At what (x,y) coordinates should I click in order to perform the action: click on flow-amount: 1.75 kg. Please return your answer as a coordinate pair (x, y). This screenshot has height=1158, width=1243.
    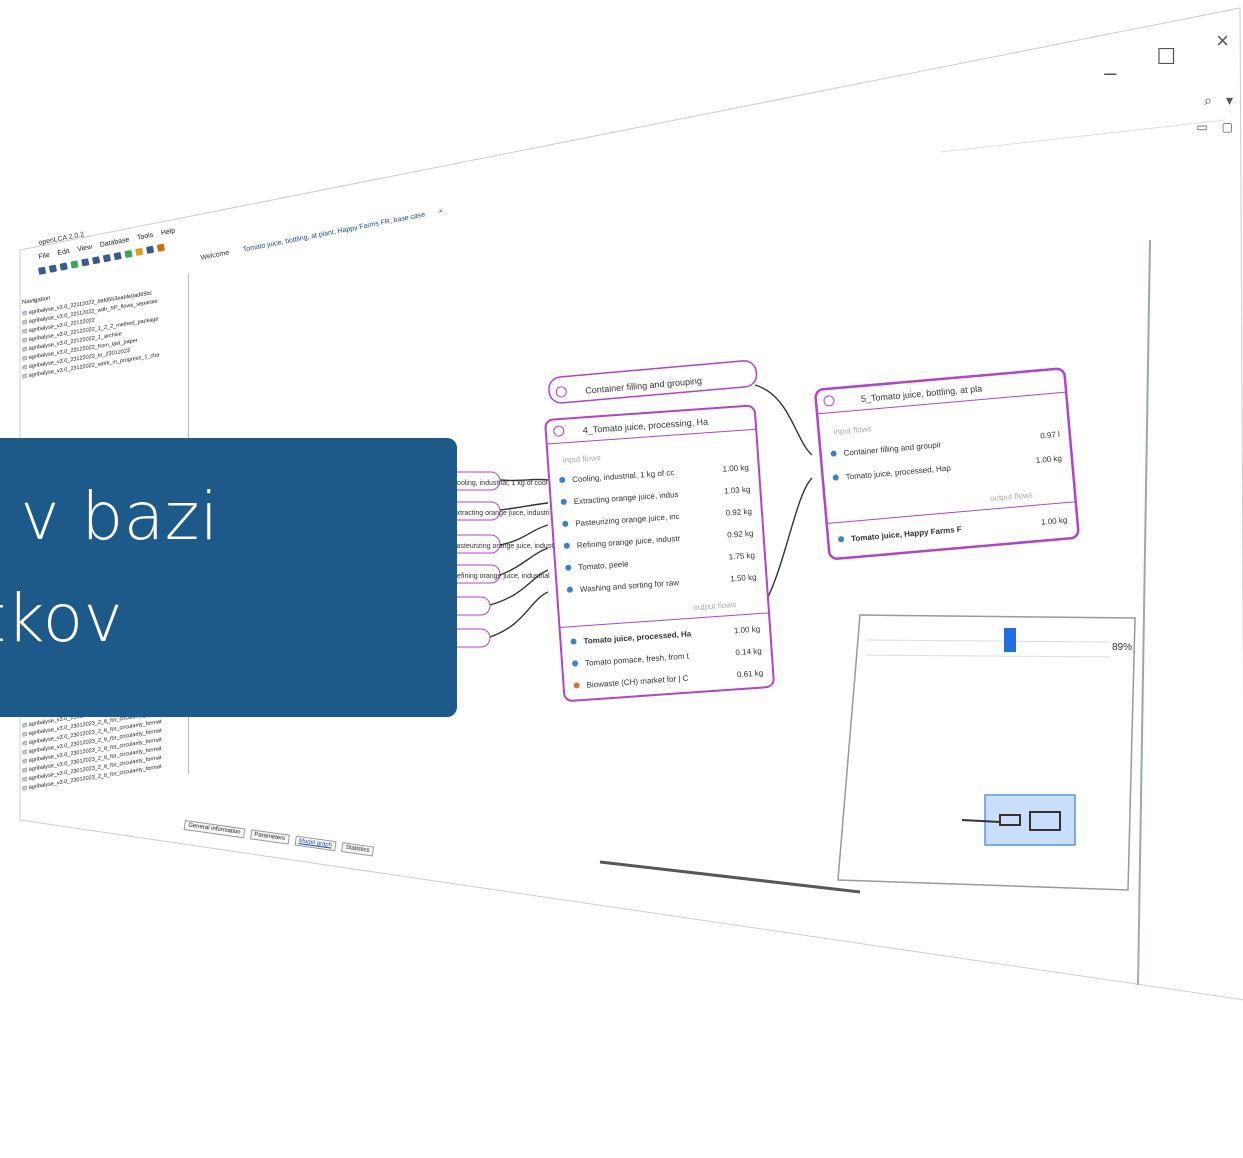
    Looking at the image, I should click on (741, 556).